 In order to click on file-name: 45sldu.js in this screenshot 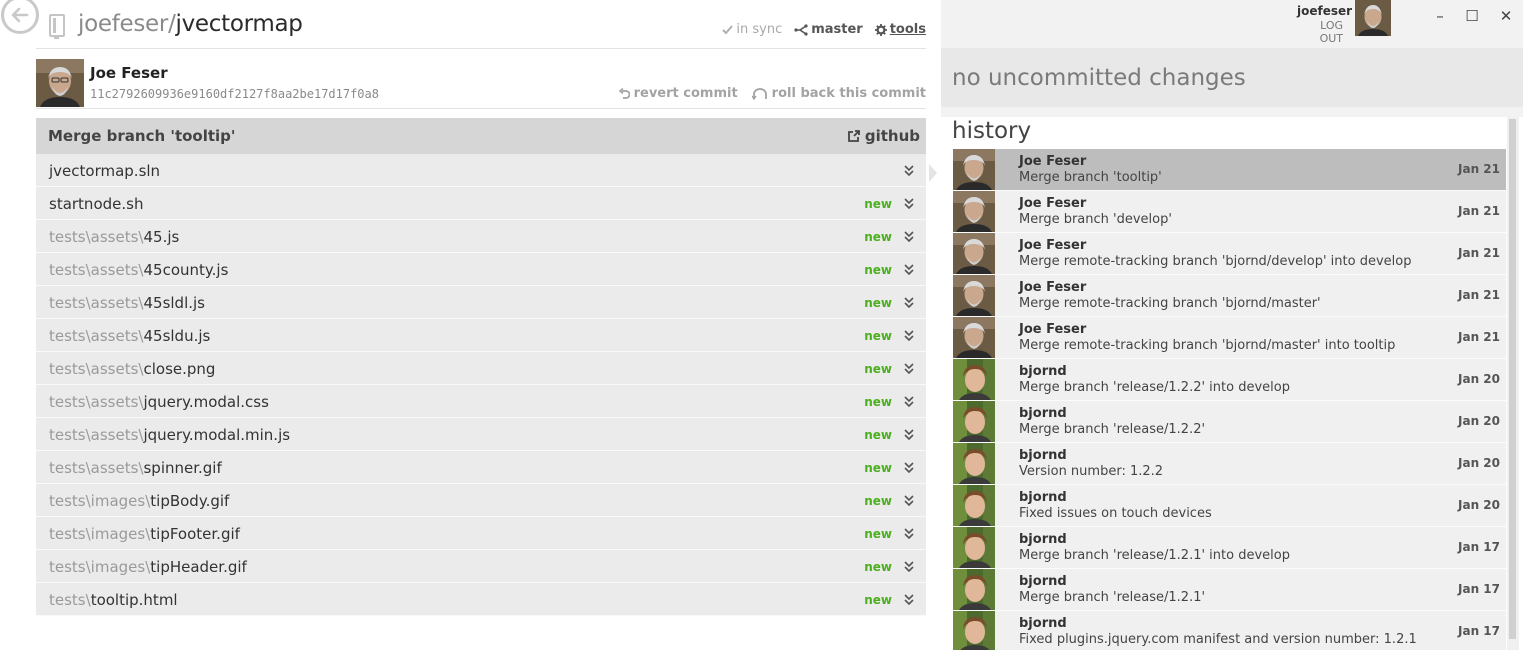, I will do `click(177, 336)`.